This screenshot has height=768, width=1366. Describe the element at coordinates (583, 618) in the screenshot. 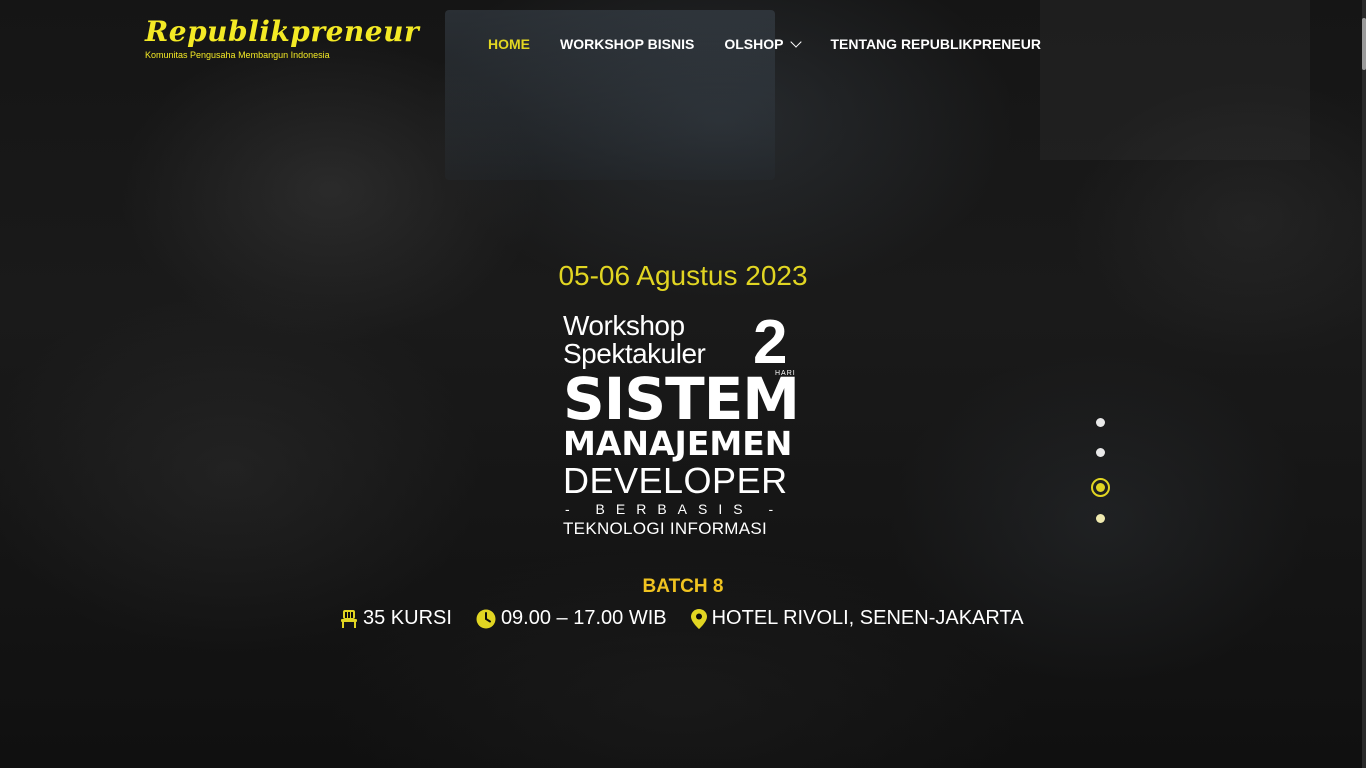

I see `time-text: 09.00 – 17.00 WIB` at that location.